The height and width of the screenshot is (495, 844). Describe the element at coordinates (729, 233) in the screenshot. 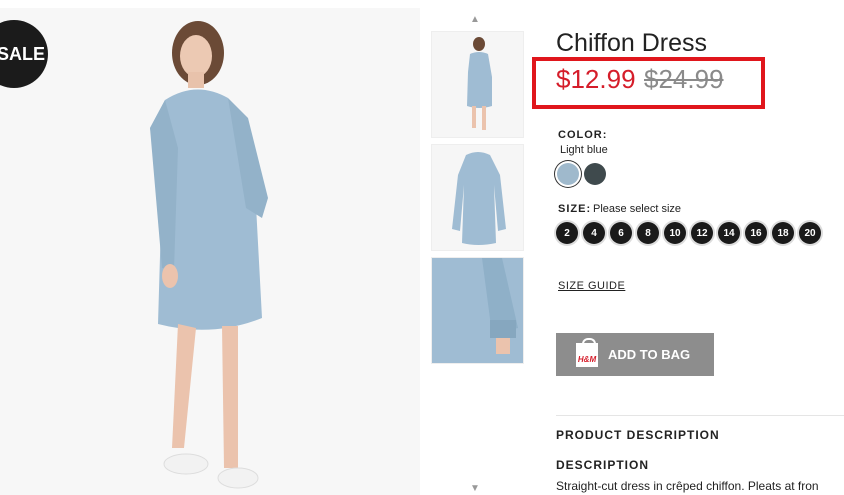

I see `size-option: 14` at that location.